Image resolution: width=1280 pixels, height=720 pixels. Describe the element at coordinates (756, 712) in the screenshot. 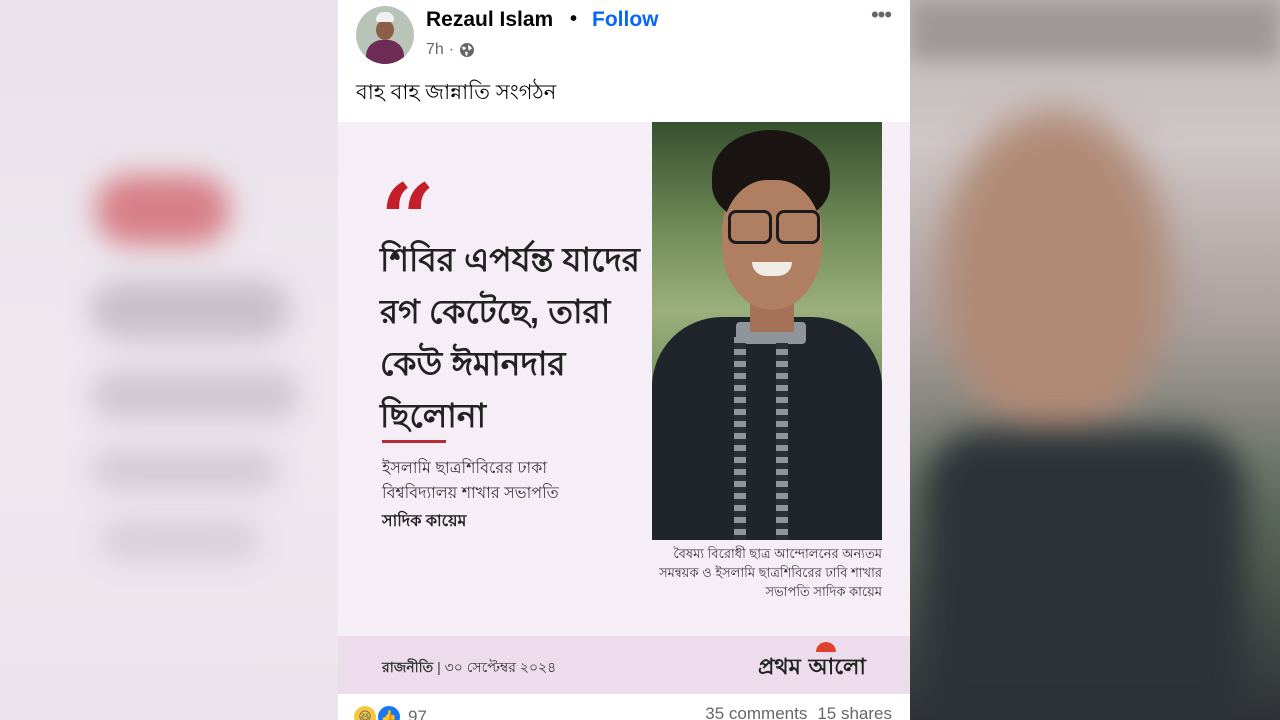

I see `comments-count: 35 comments` at that location.